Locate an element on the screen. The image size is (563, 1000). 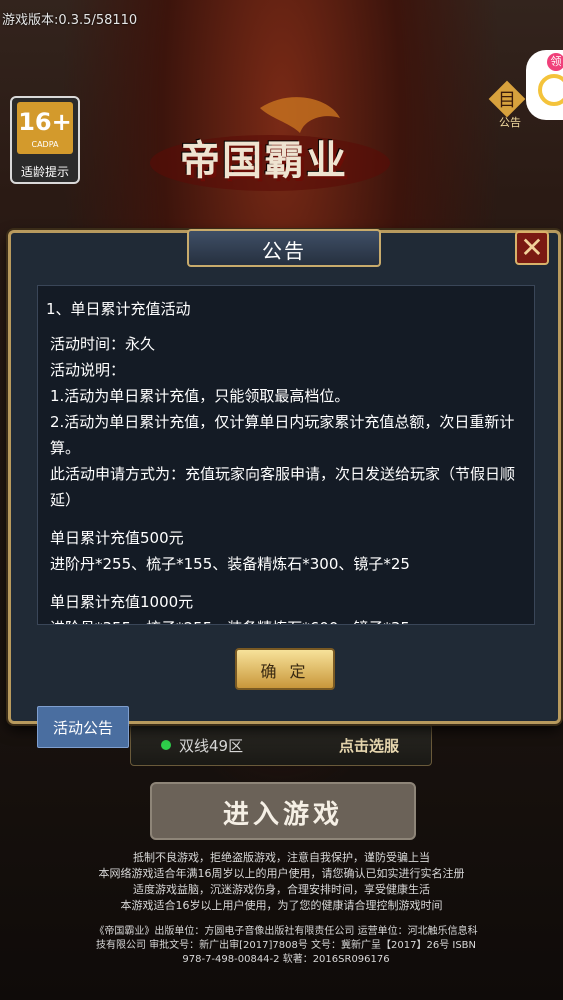
activity-notice-tab: 活动公告 is located at coordinates (83, 727).